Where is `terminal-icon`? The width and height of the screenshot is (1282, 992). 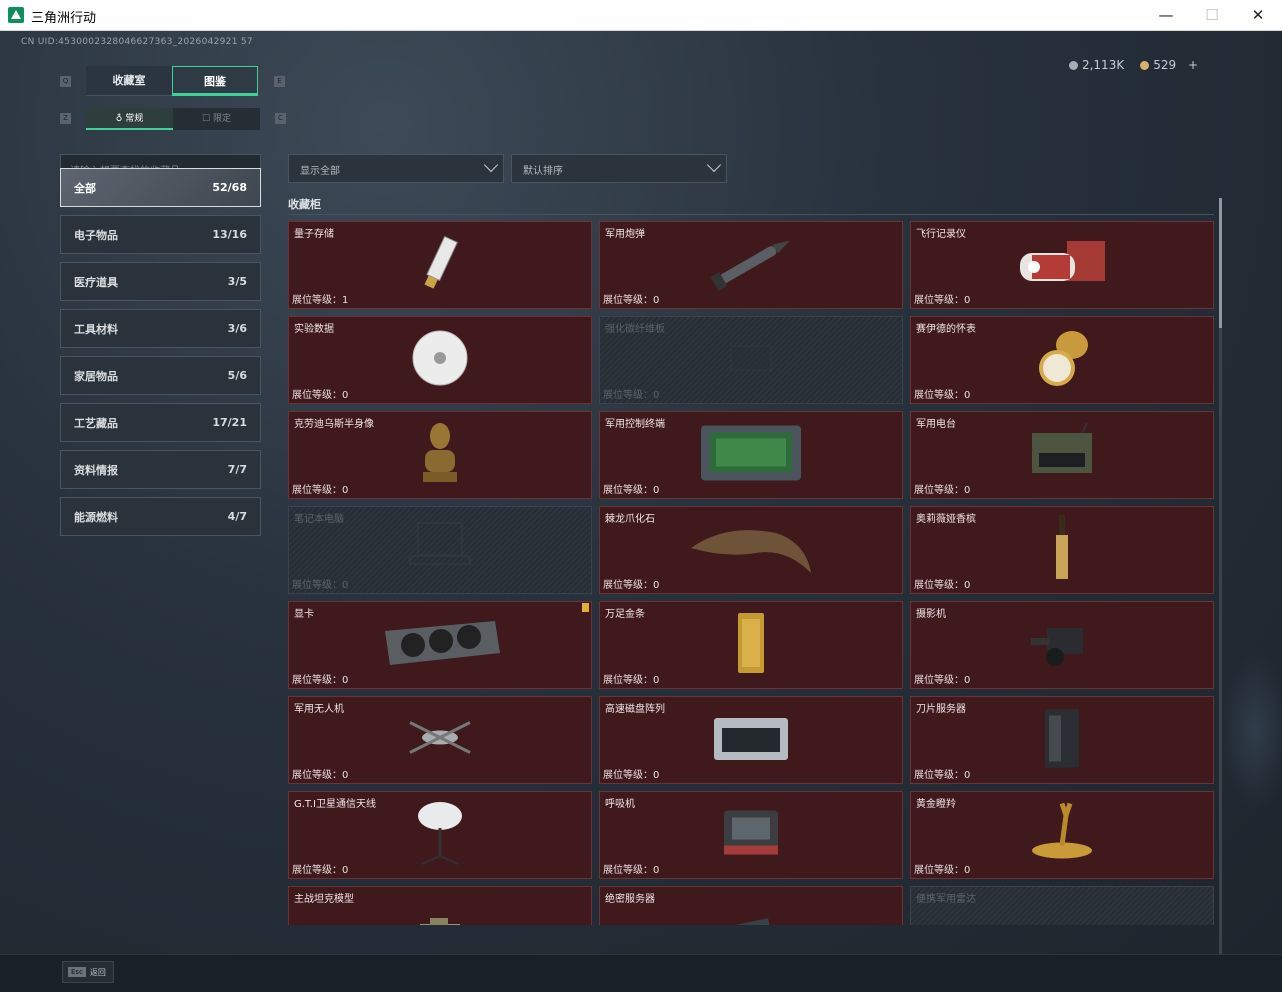
terminal-icon is located at coordinates (751, 455).